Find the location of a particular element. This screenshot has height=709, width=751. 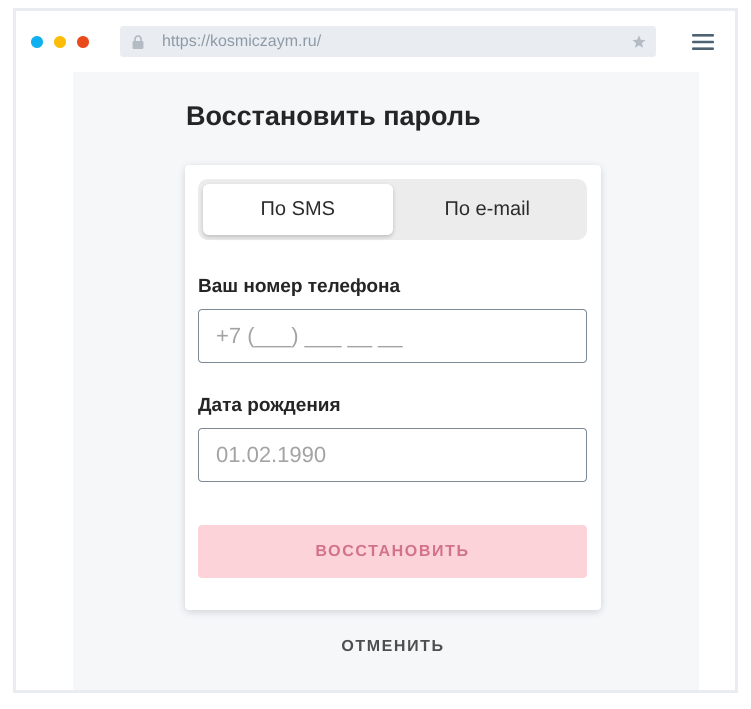

input-field: +7 (___) ___ __ __ is located at coordinates (392, 336).